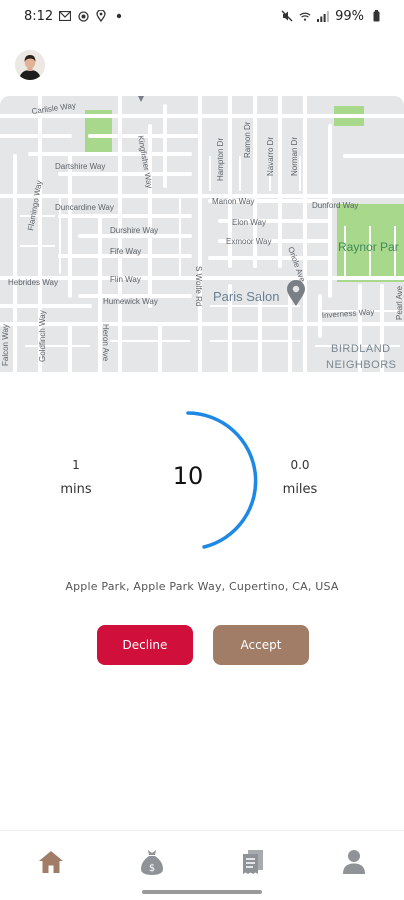 This screenshot has height=900, width=404. I want to click on svg-text: Norman Dr, so click(294, 156).